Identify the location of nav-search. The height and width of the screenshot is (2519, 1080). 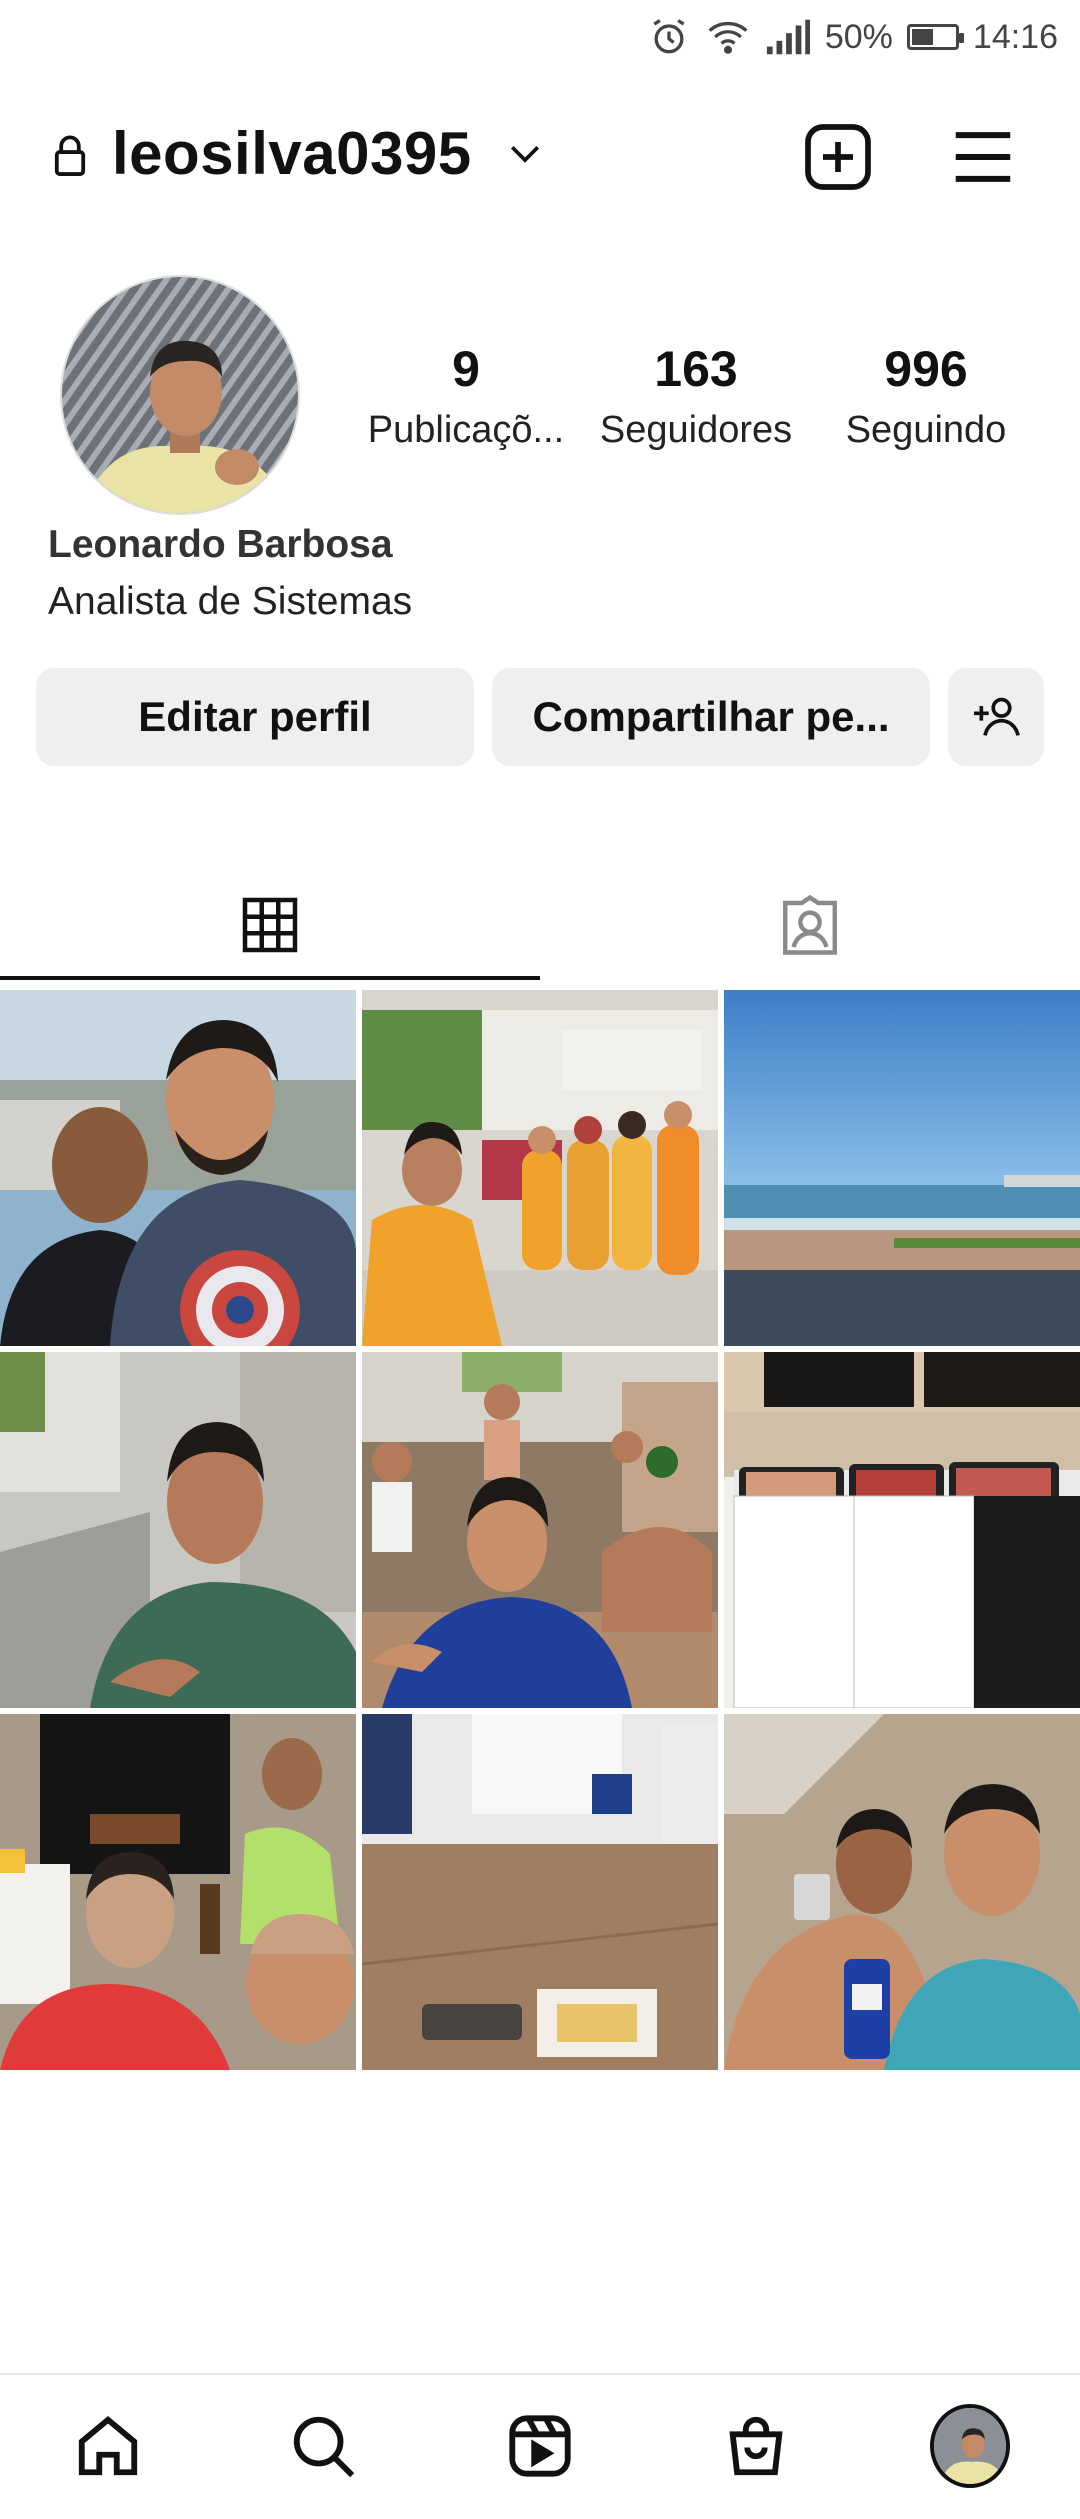
(323, 2446).